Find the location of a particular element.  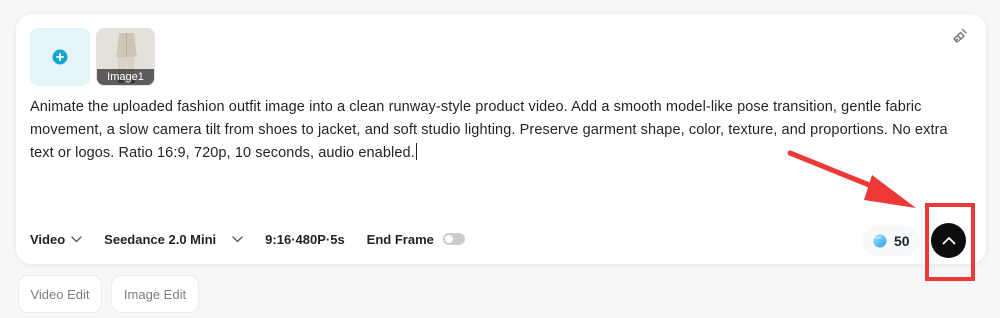

output-settings-button: 9:16·480P·5s is located at coordinates (305, 239).